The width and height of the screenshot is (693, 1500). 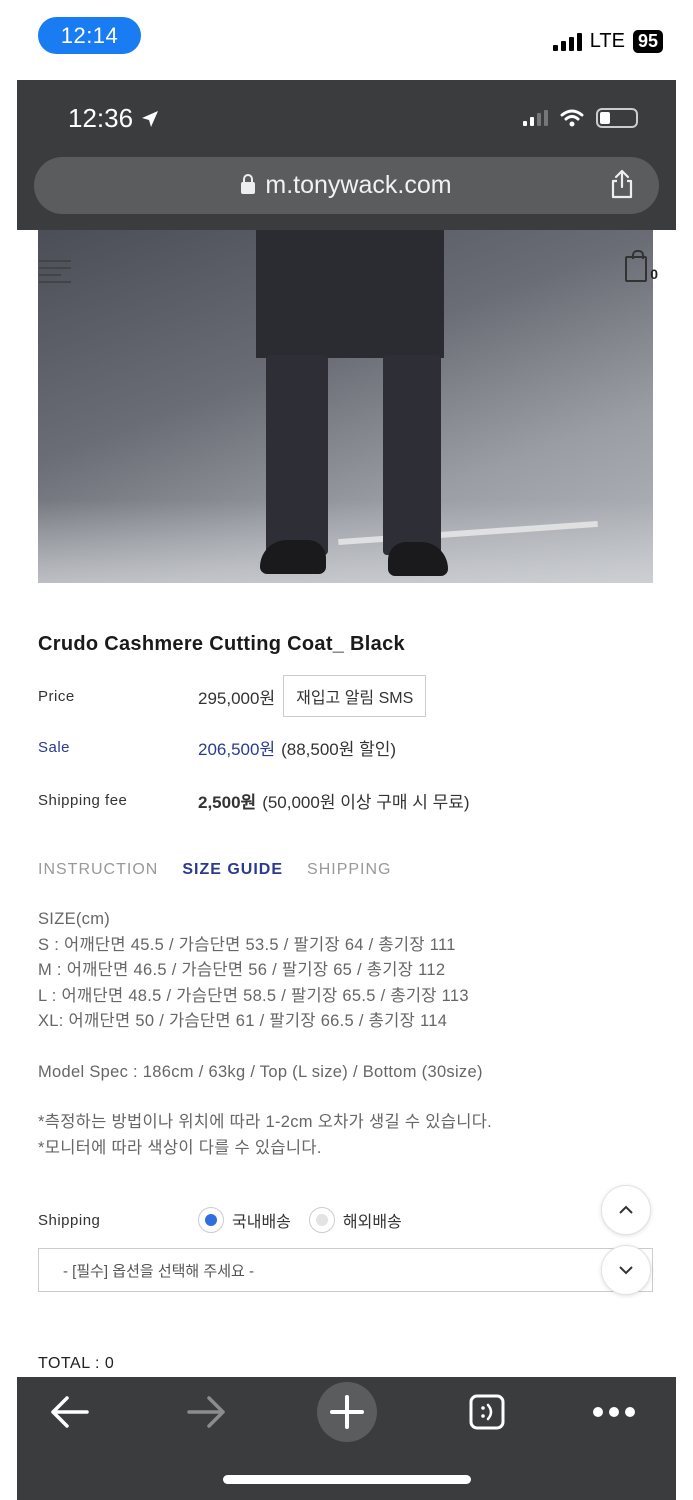 I want to click on price-label: Price, so click(x=56, y=696).